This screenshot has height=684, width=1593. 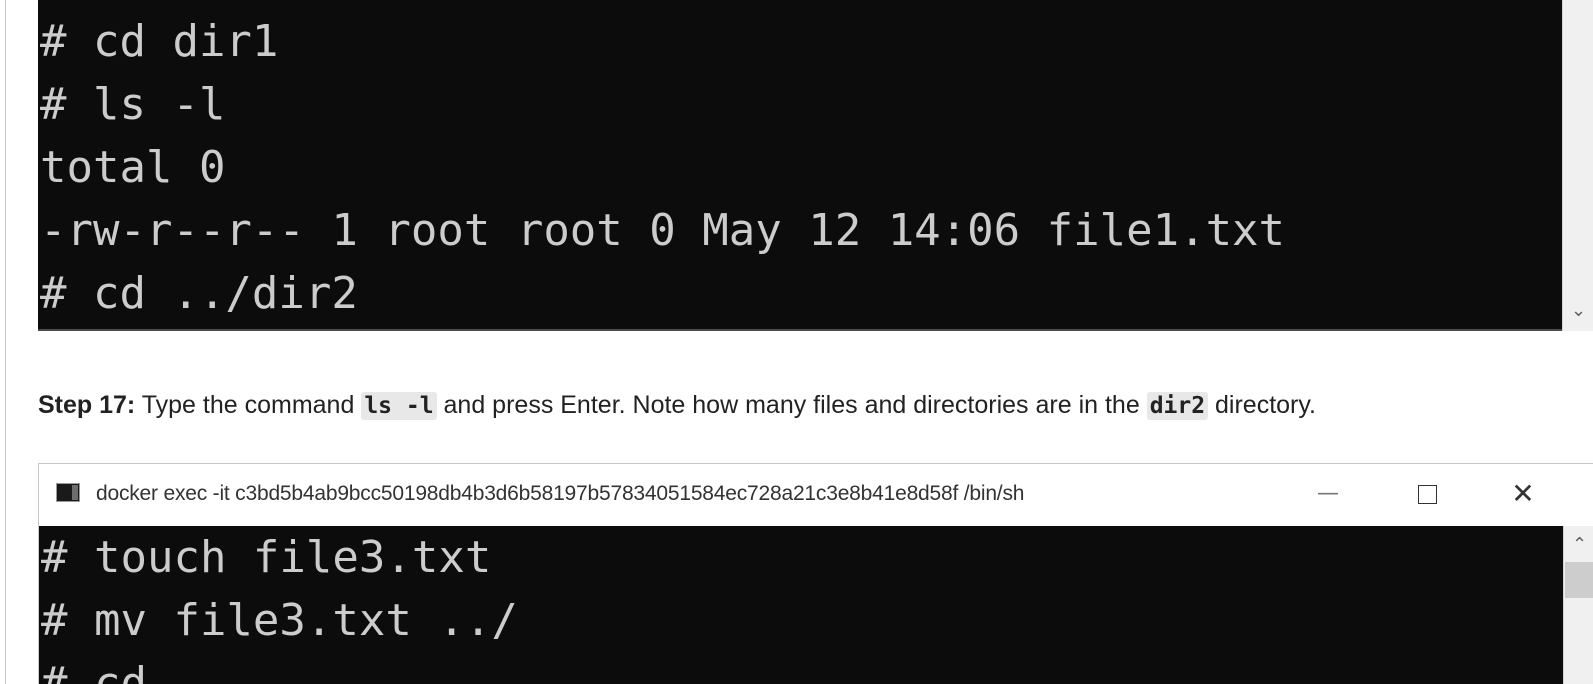 I want to click on terminal-line: # mv file3.txt ../, so click(x=279, y=620).